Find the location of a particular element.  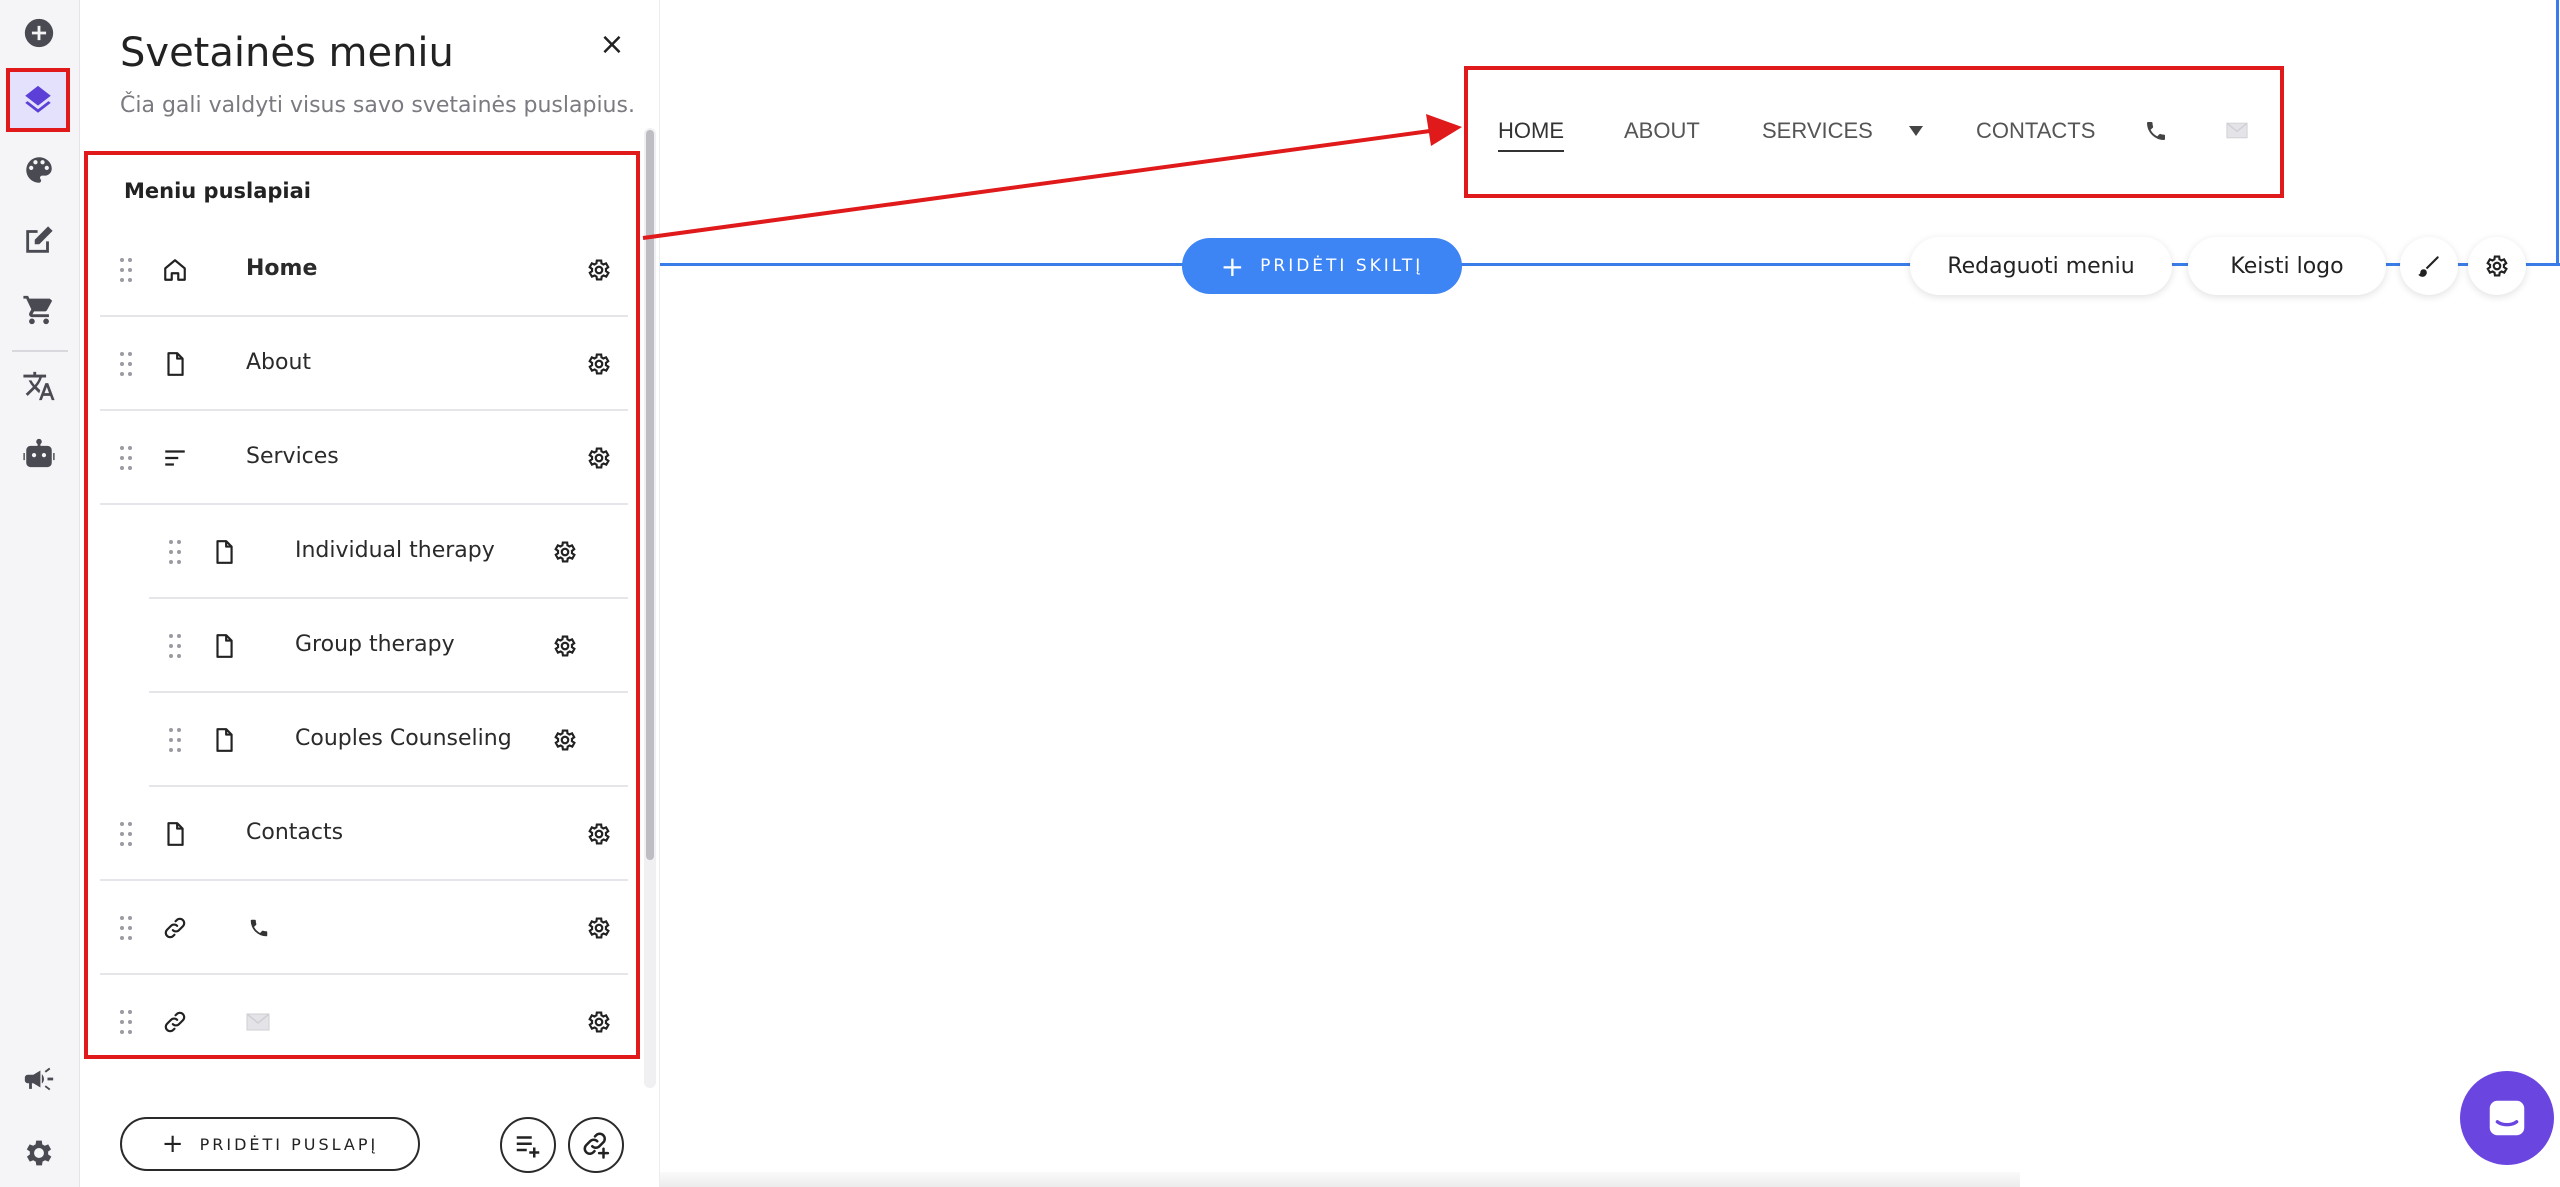

rail-divider is located at coordinates (40, 351).